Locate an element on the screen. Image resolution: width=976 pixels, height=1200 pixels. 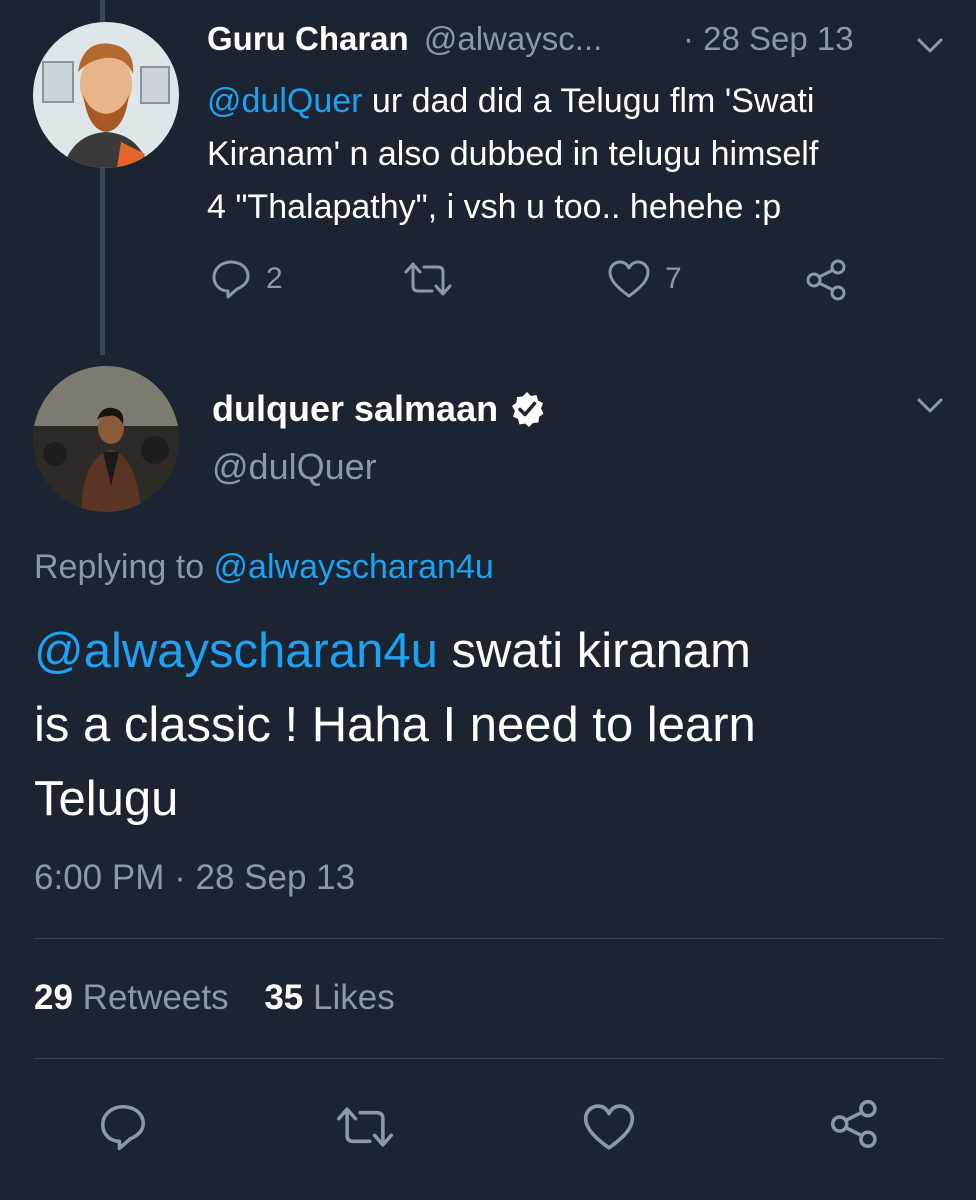
replying-to-line: Replying to @alwayscharan4u is located at coordinates (264, 567).